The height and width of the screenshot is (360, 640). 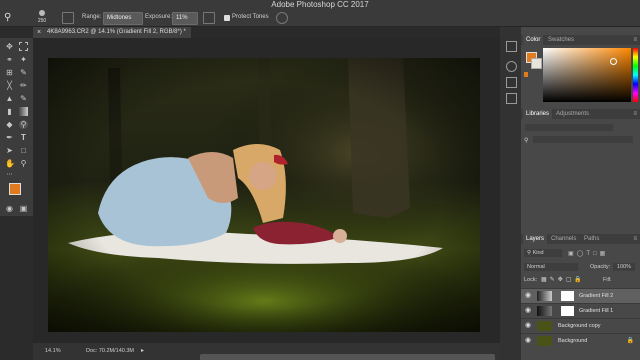 I want to click on filter-search-icon: ⚲, so click(x=529, y=253).